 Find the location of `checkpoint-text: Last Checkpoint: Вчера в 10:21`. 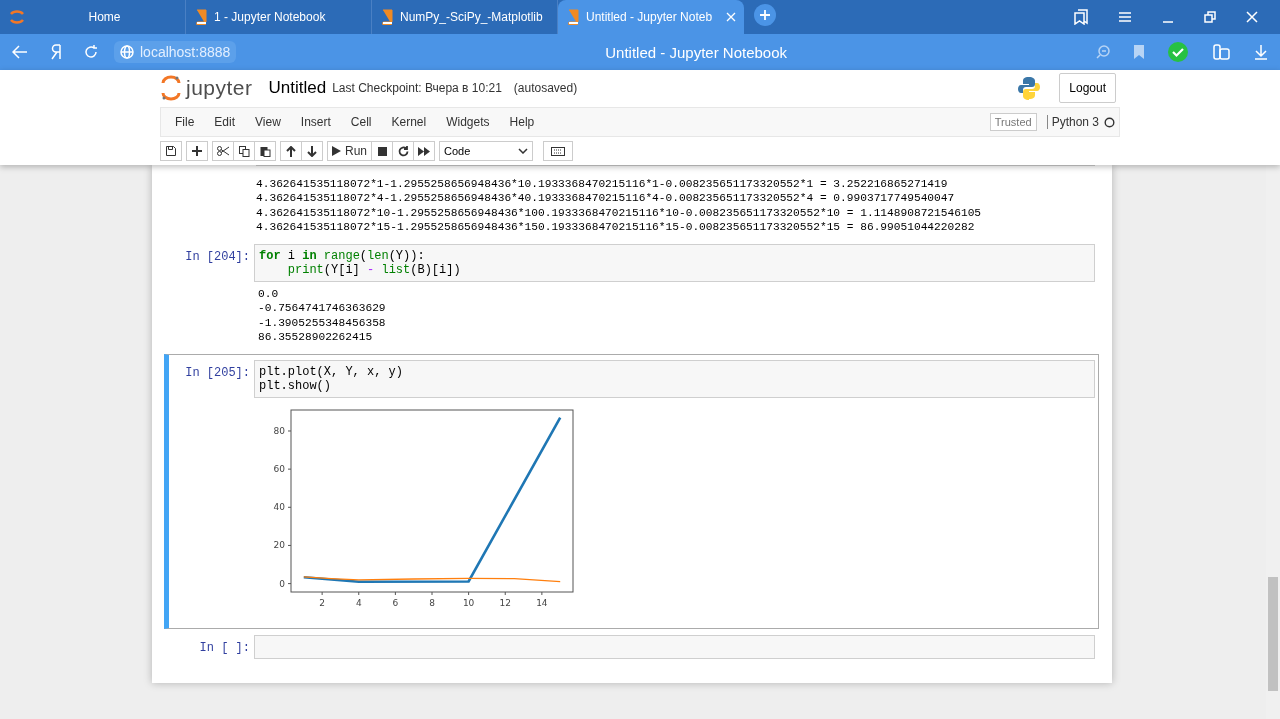

checkpoint-text: Last Checkpoint: Вчера в 10:21 is located at coordinates (417, 88).